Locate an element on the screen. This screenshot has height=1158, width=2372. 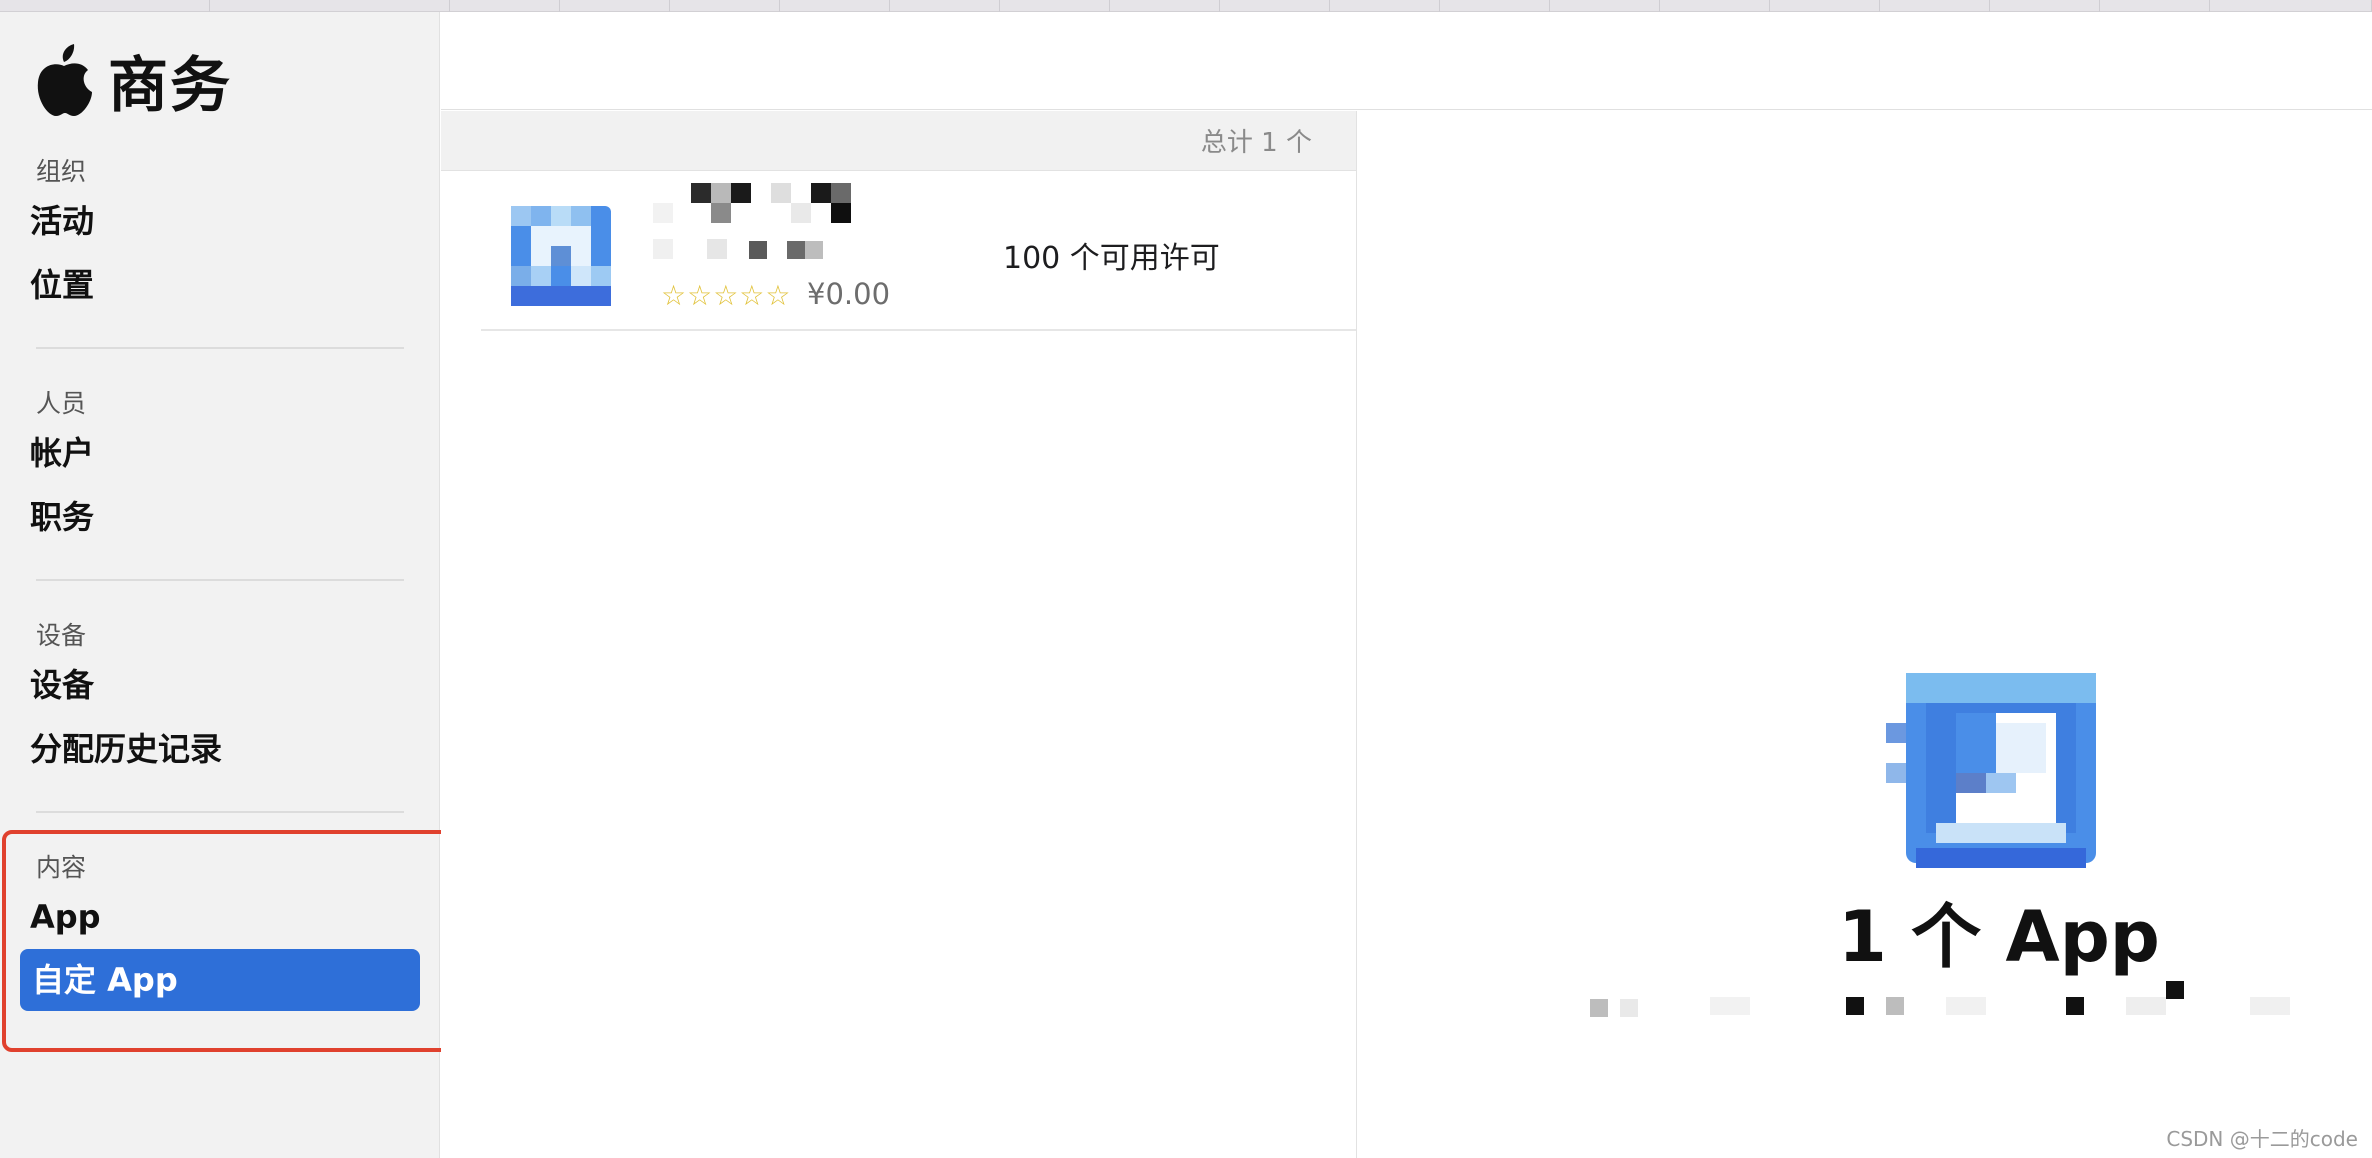
section-label-organization: 组织 is located at coordinates (61, 171).